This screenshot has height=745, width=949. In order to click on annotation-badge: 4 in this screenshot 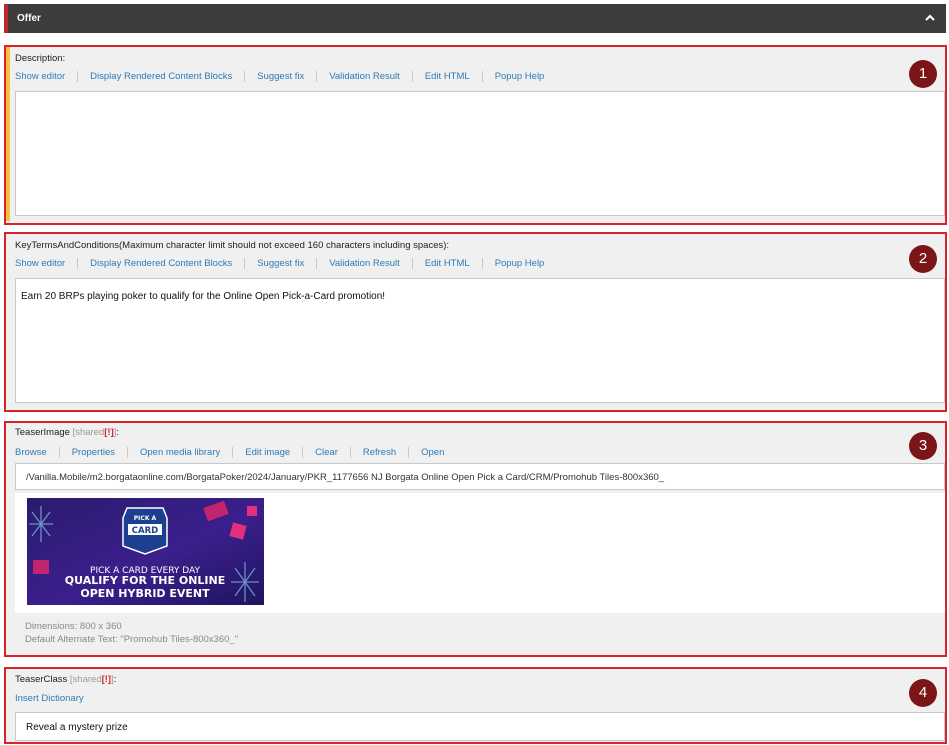, I will do `click(923, 693)`.